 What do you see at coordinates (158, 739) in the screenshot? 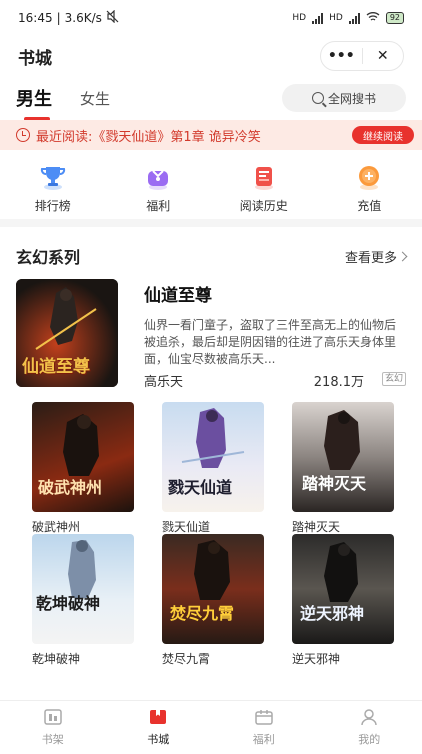
I see `tab-label: 书城` at bounding box center [158, 739].